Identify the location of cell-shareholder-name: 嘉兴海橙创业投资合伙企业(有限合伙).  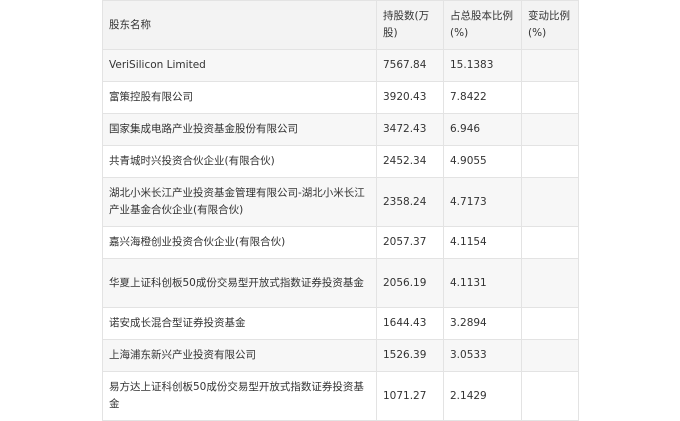
(239, 242).